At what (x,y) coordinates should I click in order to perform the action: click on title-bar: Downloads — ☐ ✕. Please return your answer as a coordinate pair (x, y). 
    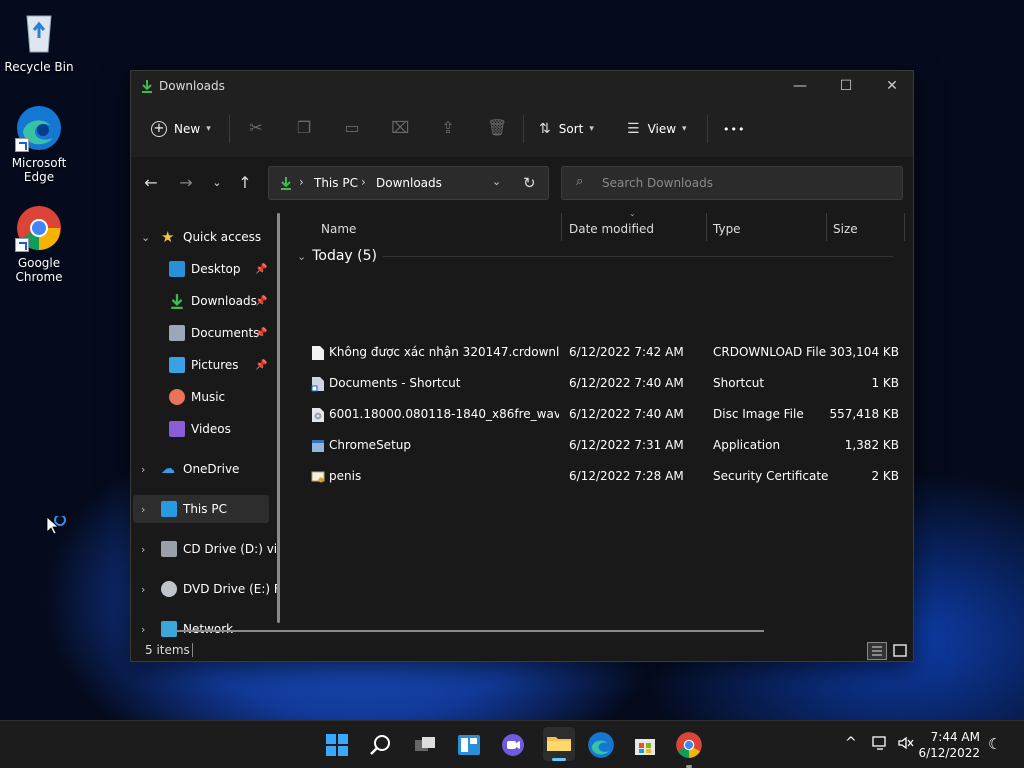
    Looking at the image, I should click on (522, 86).